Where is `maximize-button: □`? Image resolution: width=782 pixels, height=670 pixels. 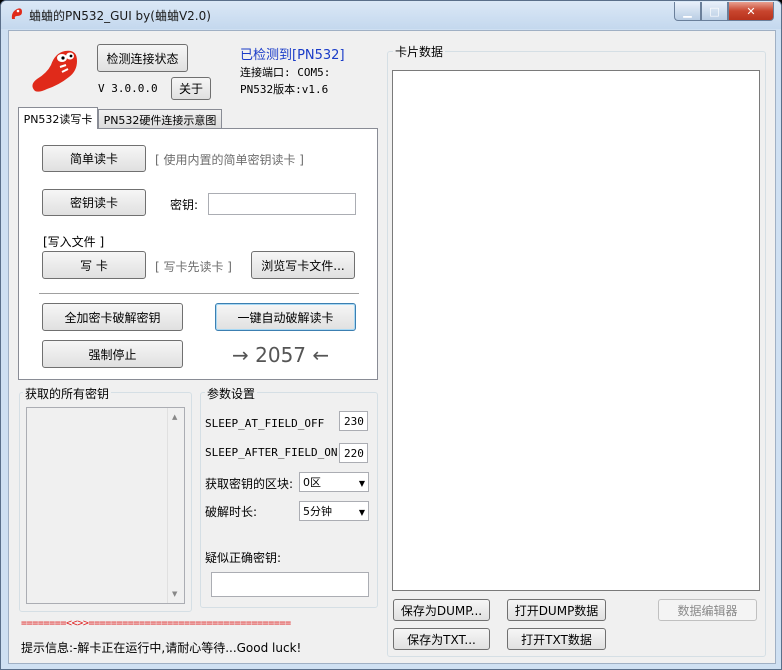
maximize-button: □ is located at coordinates (714, 11).